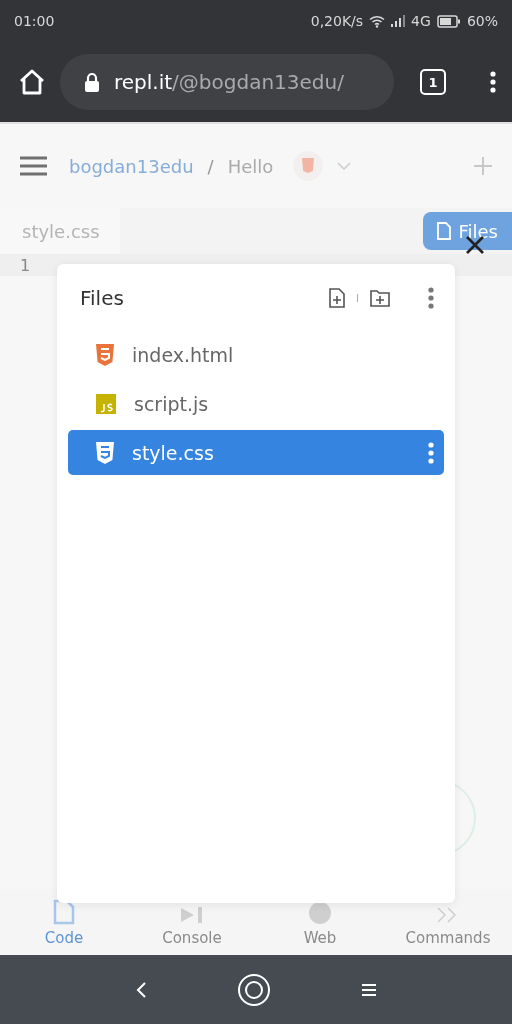 The height and width of the screenshot is (1024, 512). I want to click on user-link: bogdan13edu, so click(131, 166).